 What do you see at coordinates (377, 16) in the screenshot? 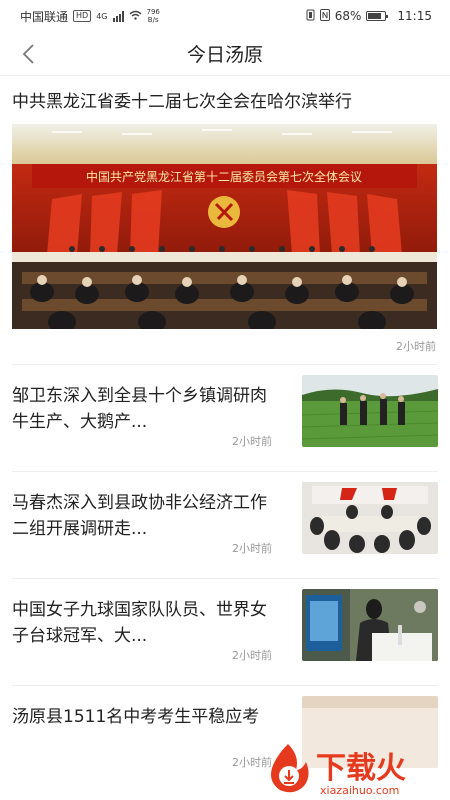
I see `battery-icon` at bounding box center [377, 16].